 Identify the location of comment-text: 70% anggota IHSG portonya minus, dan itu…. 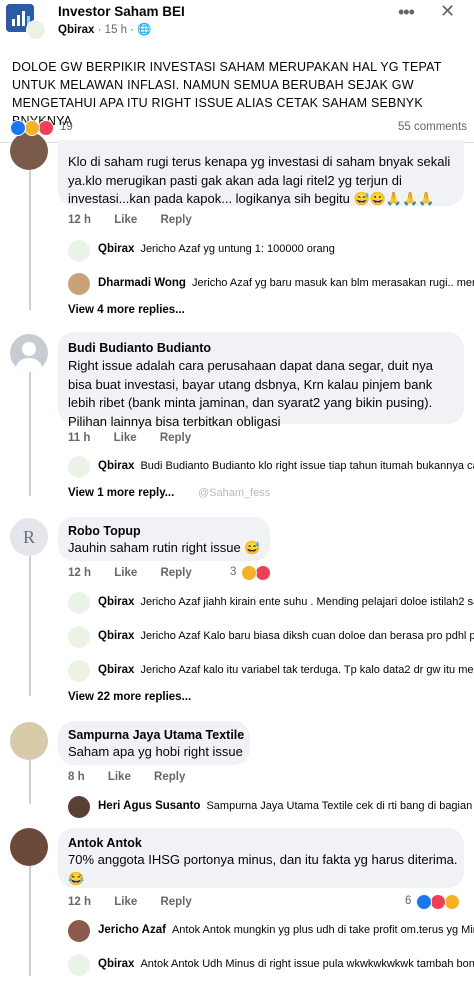
(263, 869).